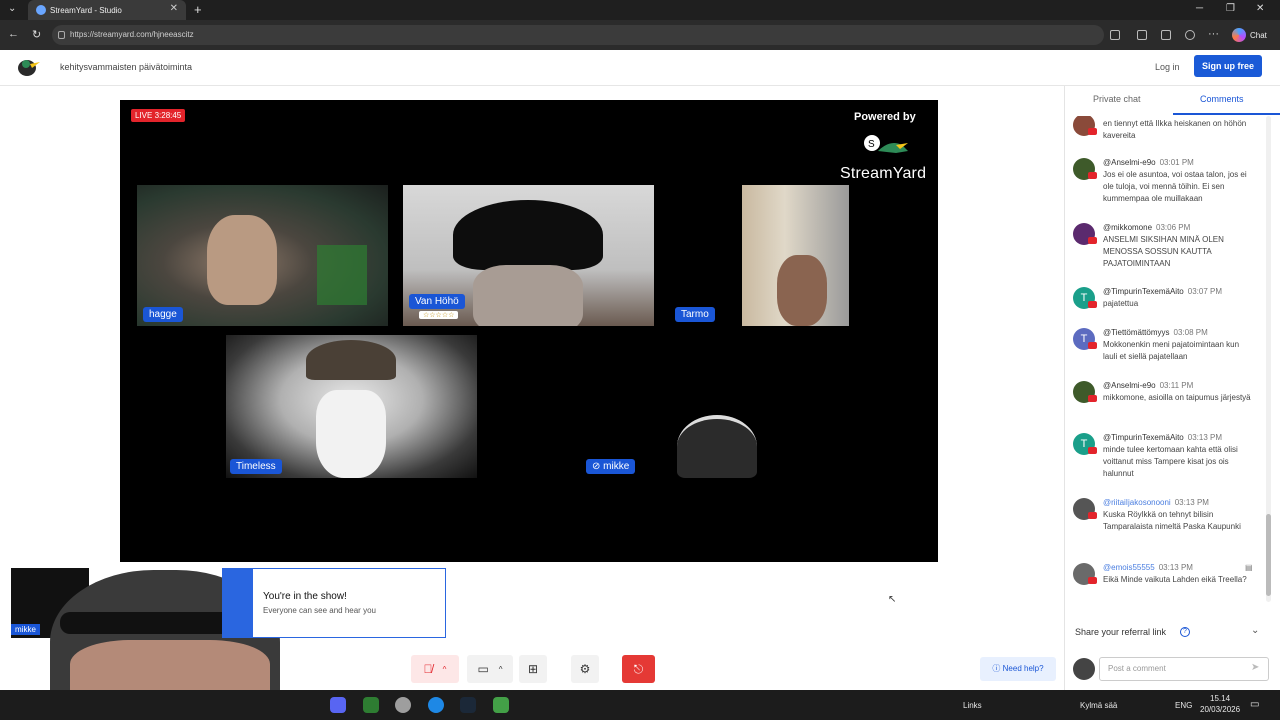 This screenshot has height=720, width=1280. Describe the element at coordinates (1120, 632) in the screenshot. I see `referral-link-label: Share your referral link` at that location.